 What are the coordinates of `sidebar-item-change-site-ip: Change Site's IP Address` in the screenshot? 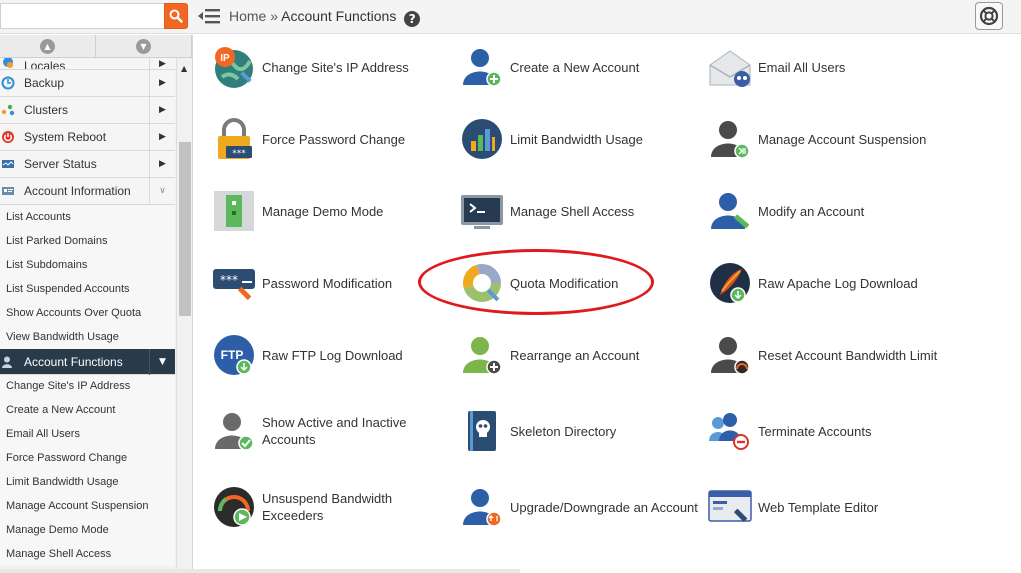 It's located at (87, 386).